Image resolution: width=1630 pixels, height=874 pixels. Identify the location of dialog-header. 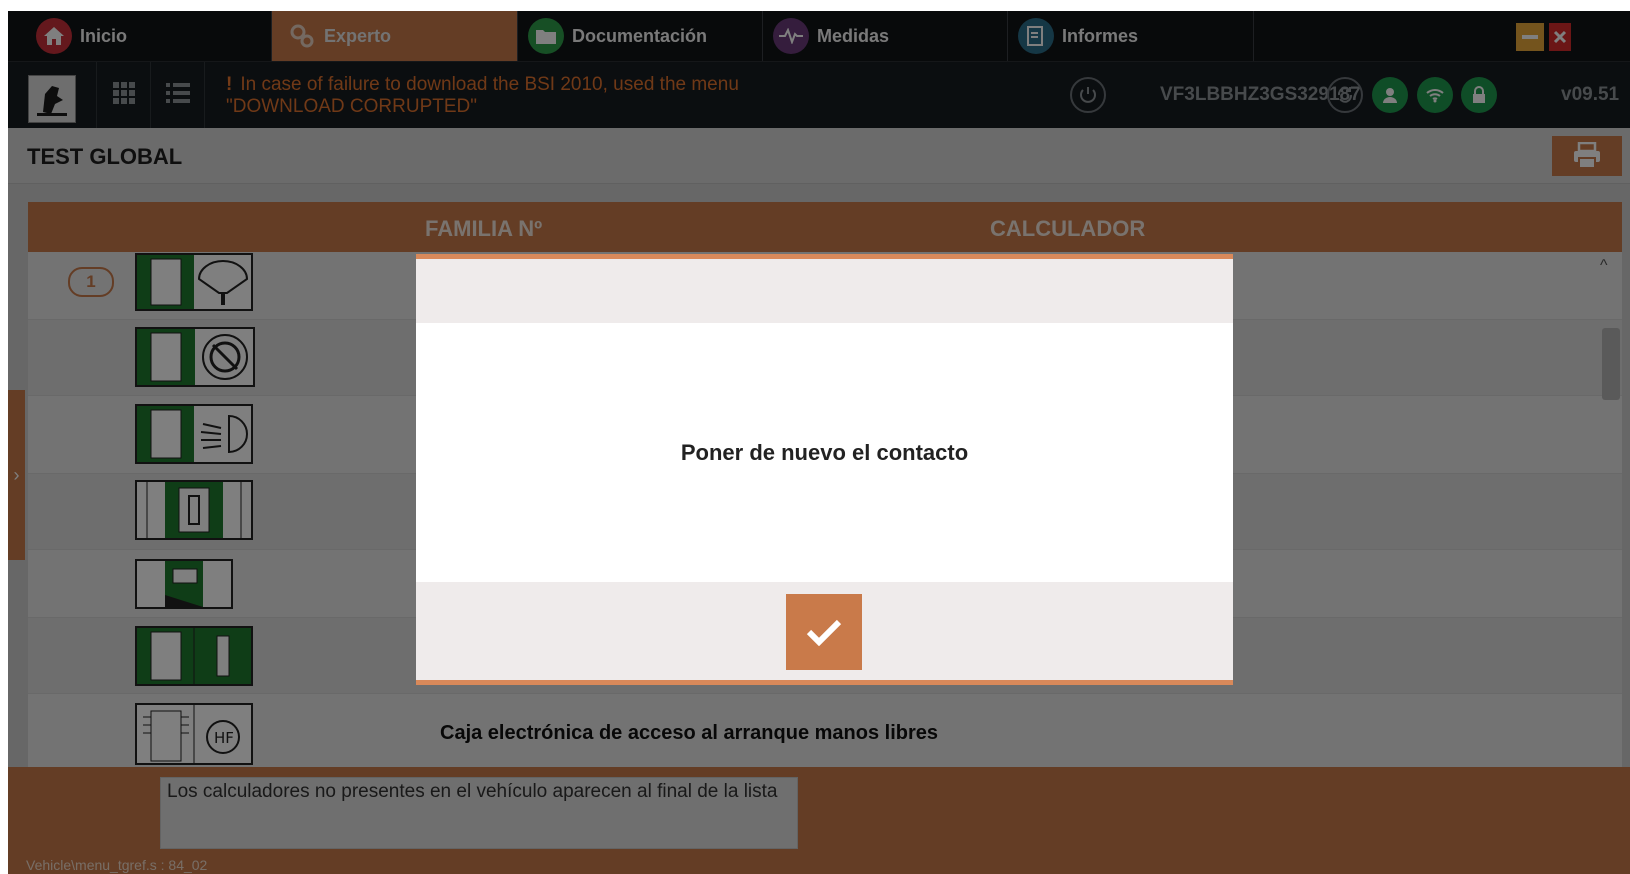
(824, 291).